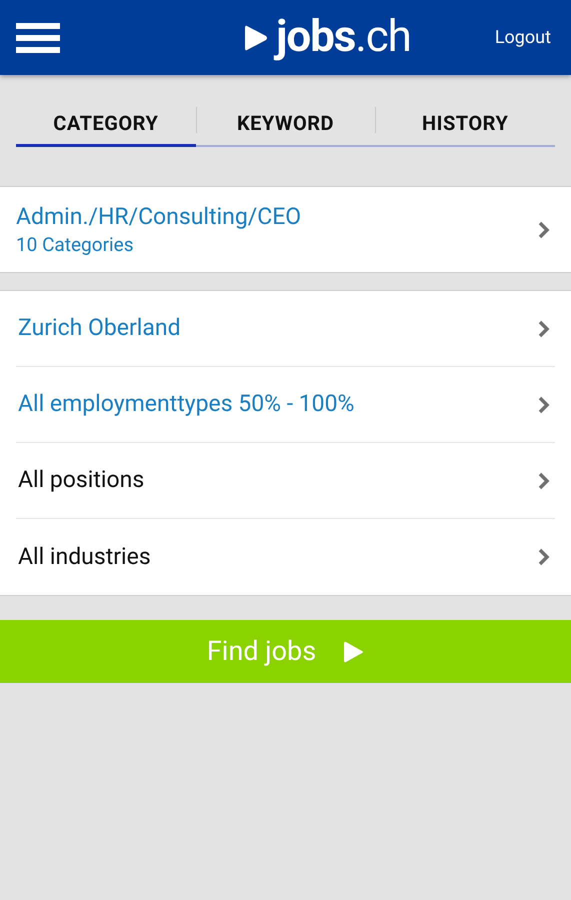 This screenshot has height=900, width=571. Describe the element at coordinates (75, 245) in the screenshot. I see `category-count: 10 Categories` at that location.